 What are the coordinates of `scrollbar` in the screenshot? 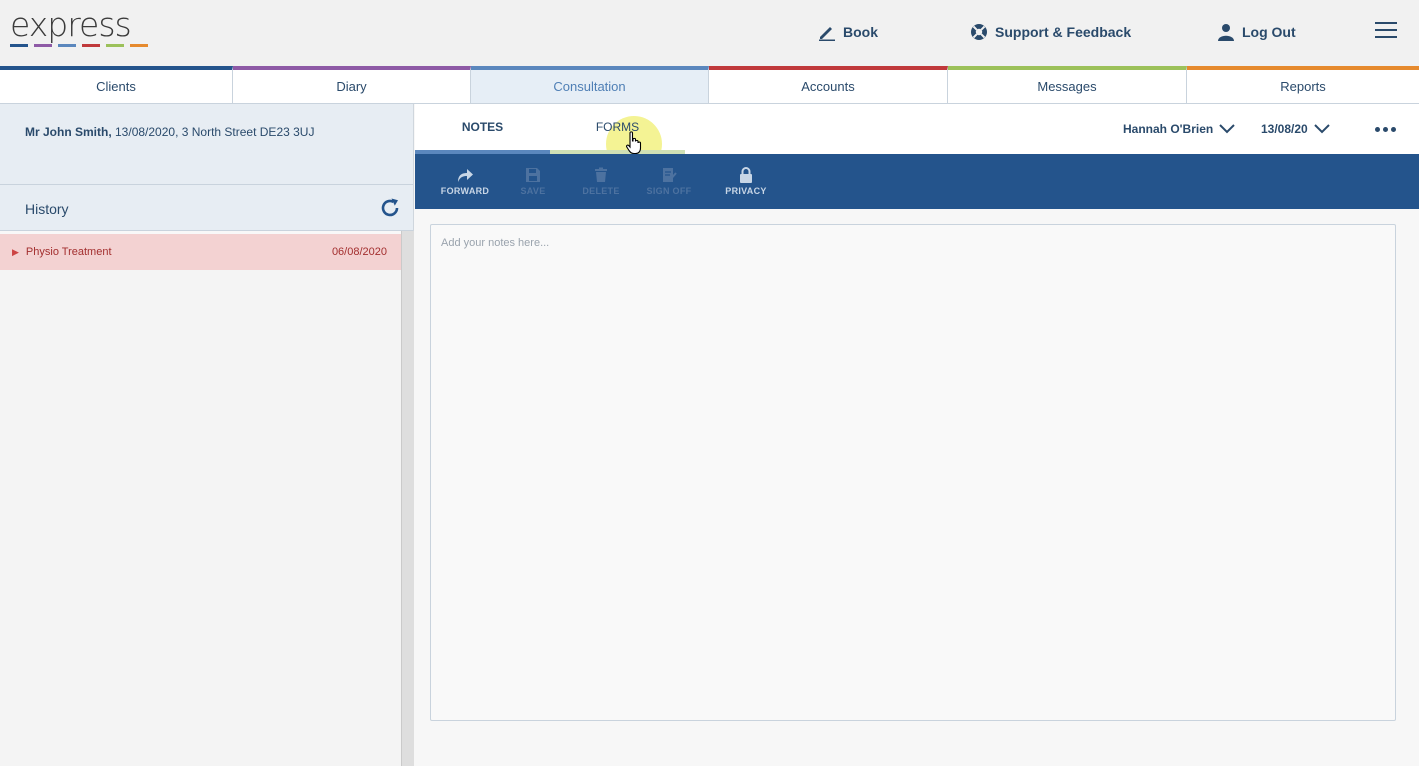 It's located at (407, 498).